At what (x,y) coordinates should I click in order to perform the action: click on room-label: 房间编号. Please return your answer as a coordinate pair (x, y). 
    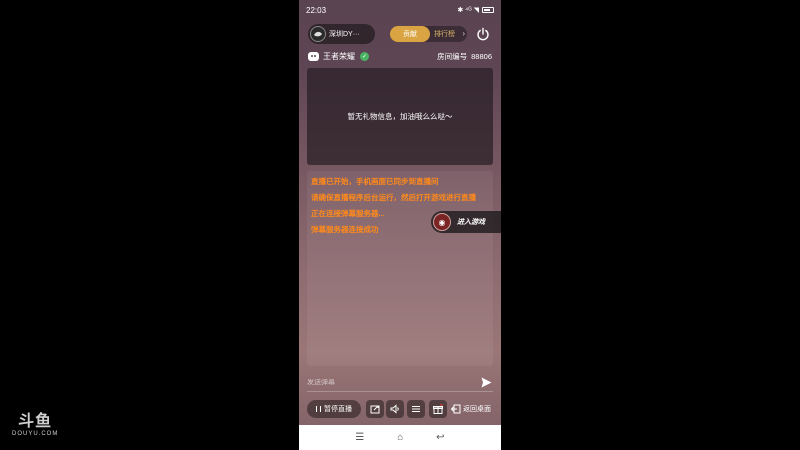
    Looking at the image, I should click on (452, 56).